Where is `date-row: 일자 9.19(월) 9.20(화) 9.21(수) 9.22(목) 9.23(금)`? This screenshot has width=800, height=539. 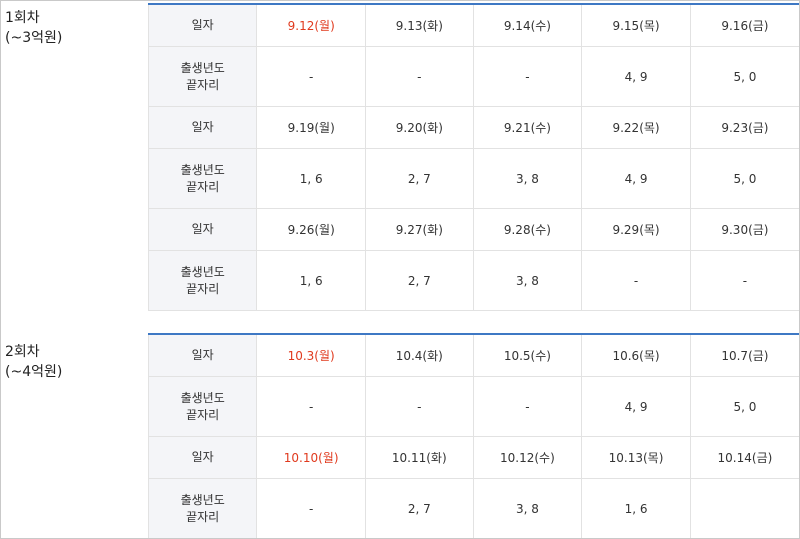
date-row: 일자 9.19(월) 9.20(화) 9.21(수) 9.22(목) 9.23(금) is located at coordinates (473, 127).